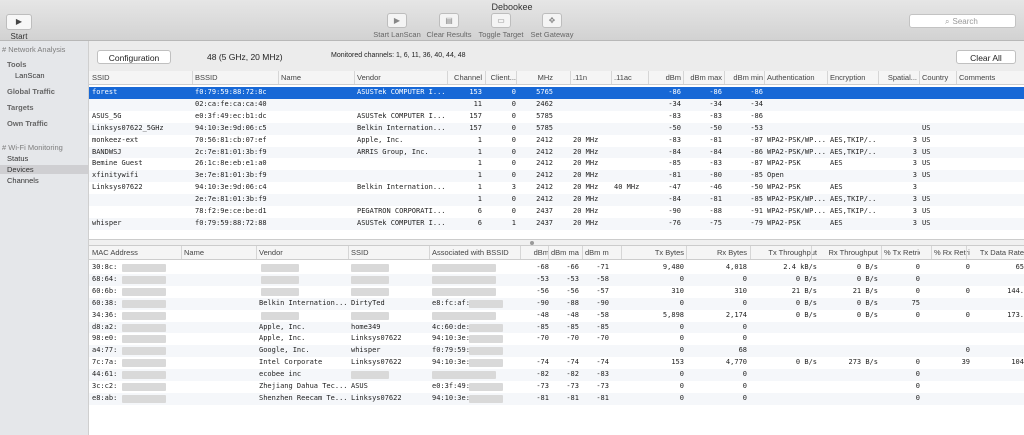 This screenshot has width=1024, height=435. Describe the element at coordinates (556, 375) in the screenshot. I see `table-row: 44:61: ecobee inc -82 -82 -83 0 0 0` at that location.